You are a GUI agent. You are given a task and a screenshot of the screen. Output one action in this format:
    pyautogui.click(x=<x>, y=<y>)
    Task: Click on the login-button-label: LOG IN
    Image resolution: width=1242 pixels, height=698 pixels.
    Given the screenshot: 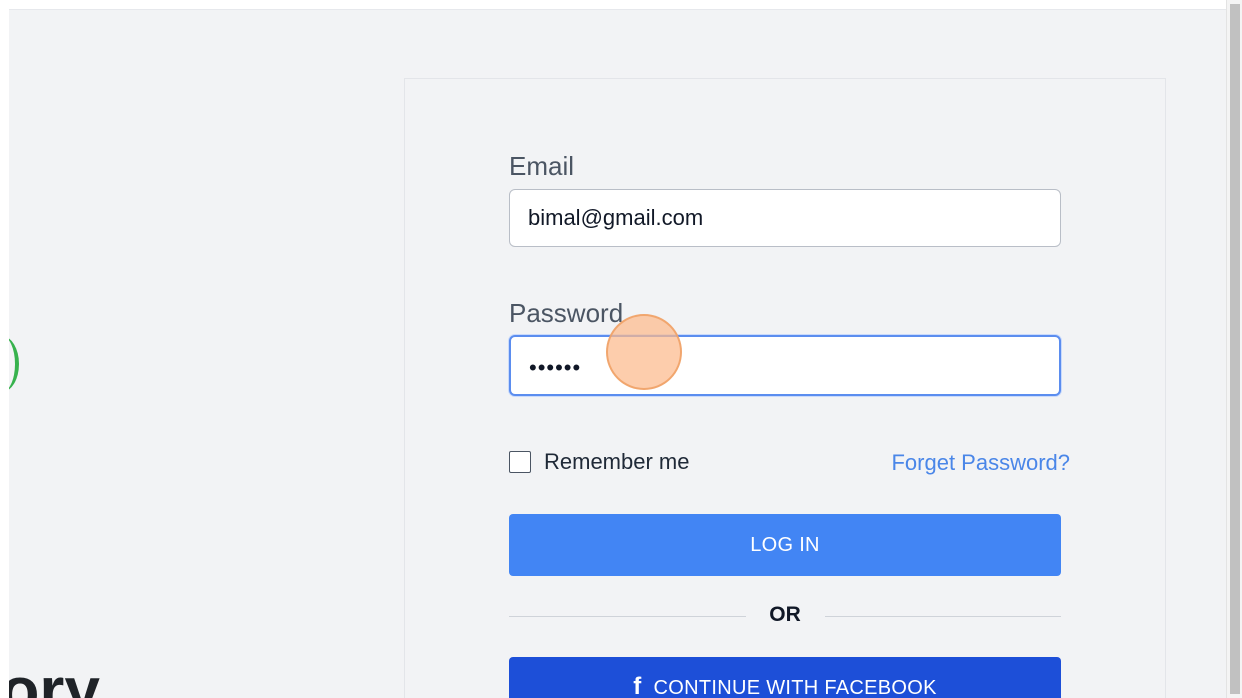 What is the action you would take?
    pyautogui.click(x=785, y=544)
    